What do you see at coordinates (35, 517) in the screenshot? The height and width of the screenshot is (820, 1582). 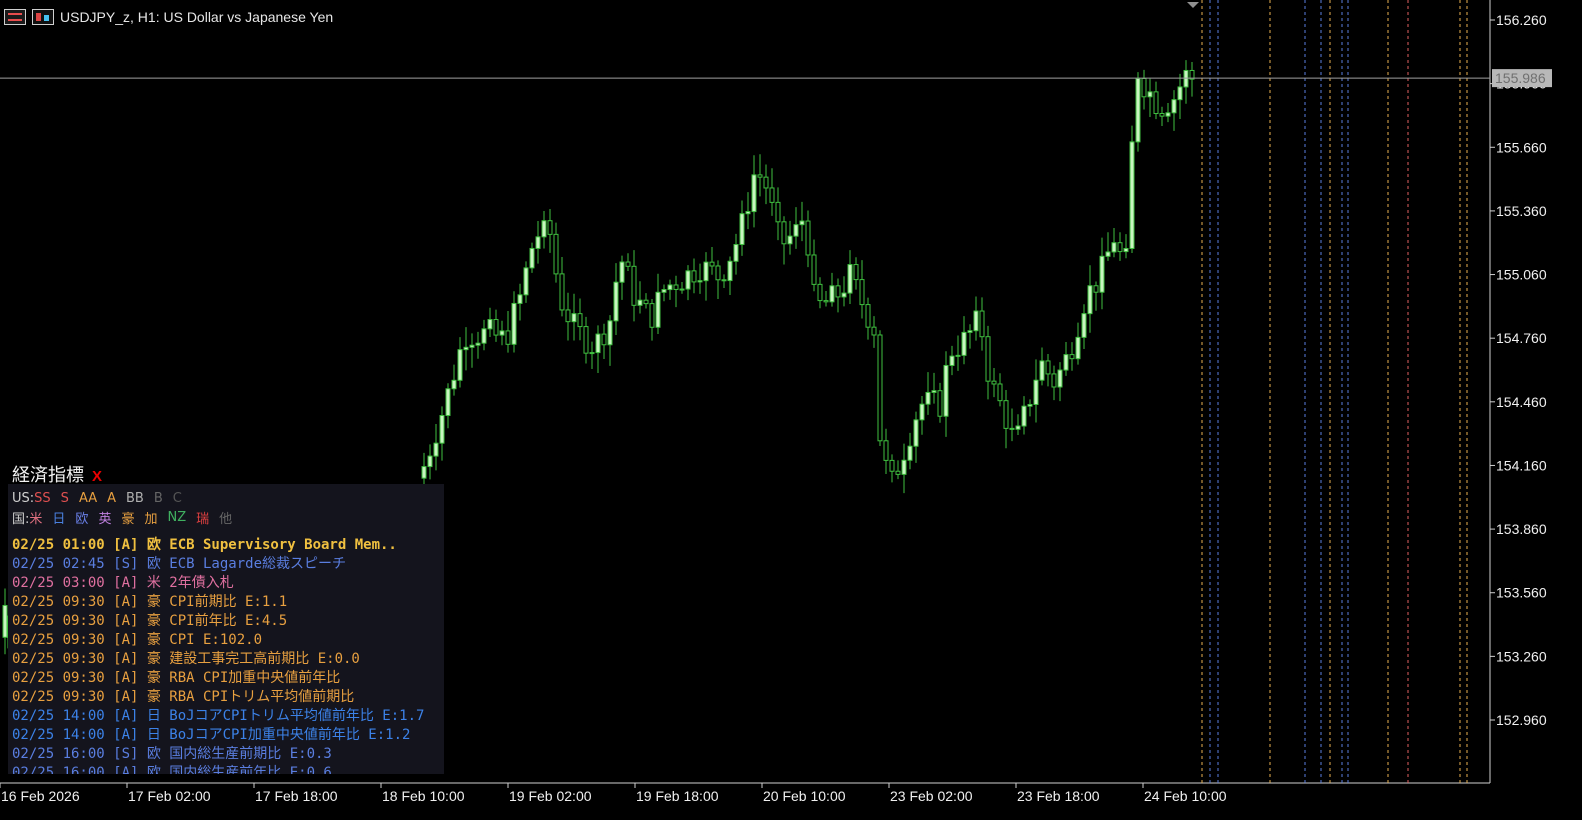 I see `country-filter-1: 米` at bounding box center [35, 517].